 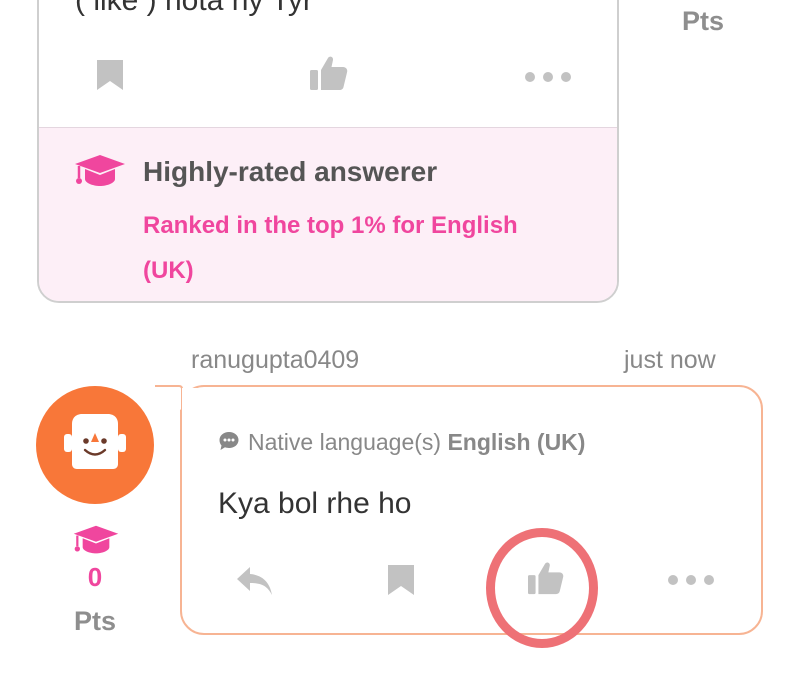 What do you see at coordinates (229, 441) in the screenshot?
I see `speech-bubble-icon` at bounding box center [229, 441].